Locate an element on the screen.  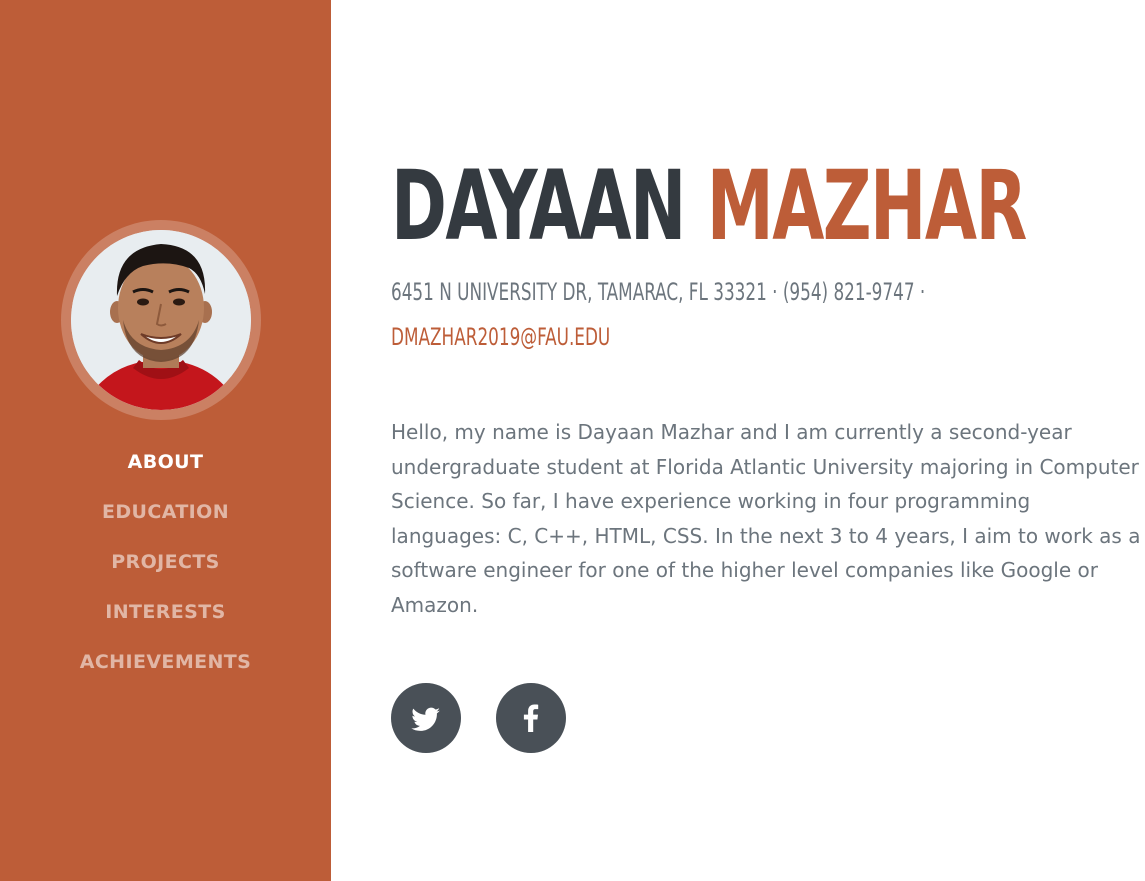
twitter-button is located at coordinates (426, 718).